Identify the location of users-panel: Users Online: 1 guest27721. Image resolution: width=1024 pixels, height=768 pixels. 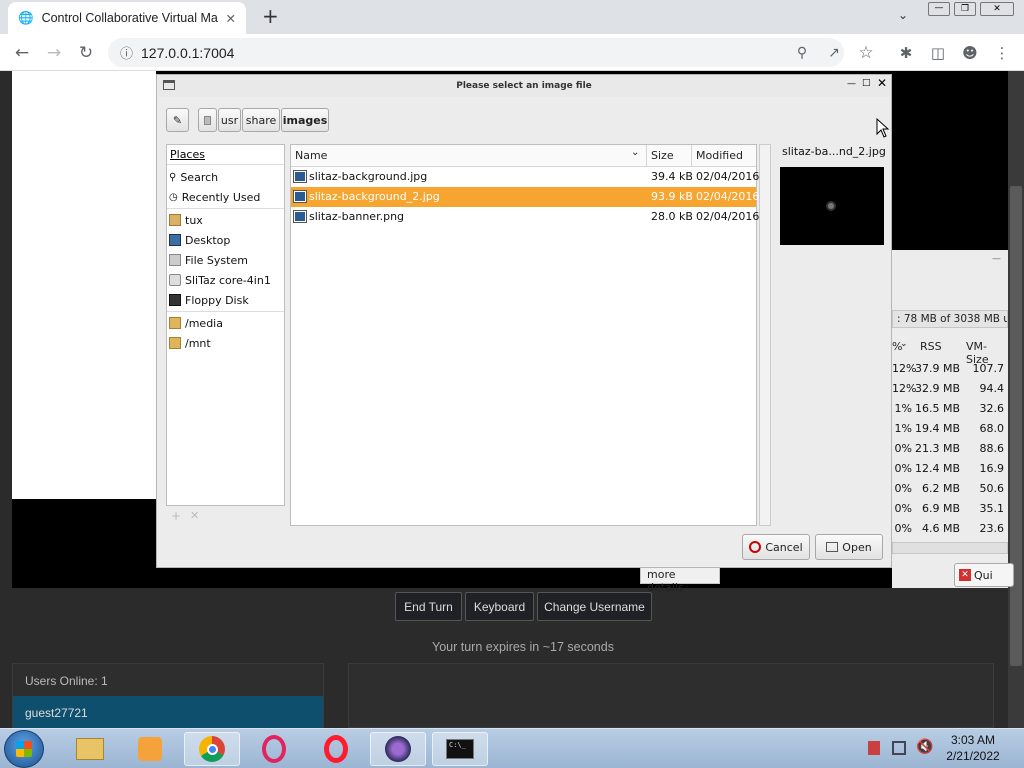
(168, 695).